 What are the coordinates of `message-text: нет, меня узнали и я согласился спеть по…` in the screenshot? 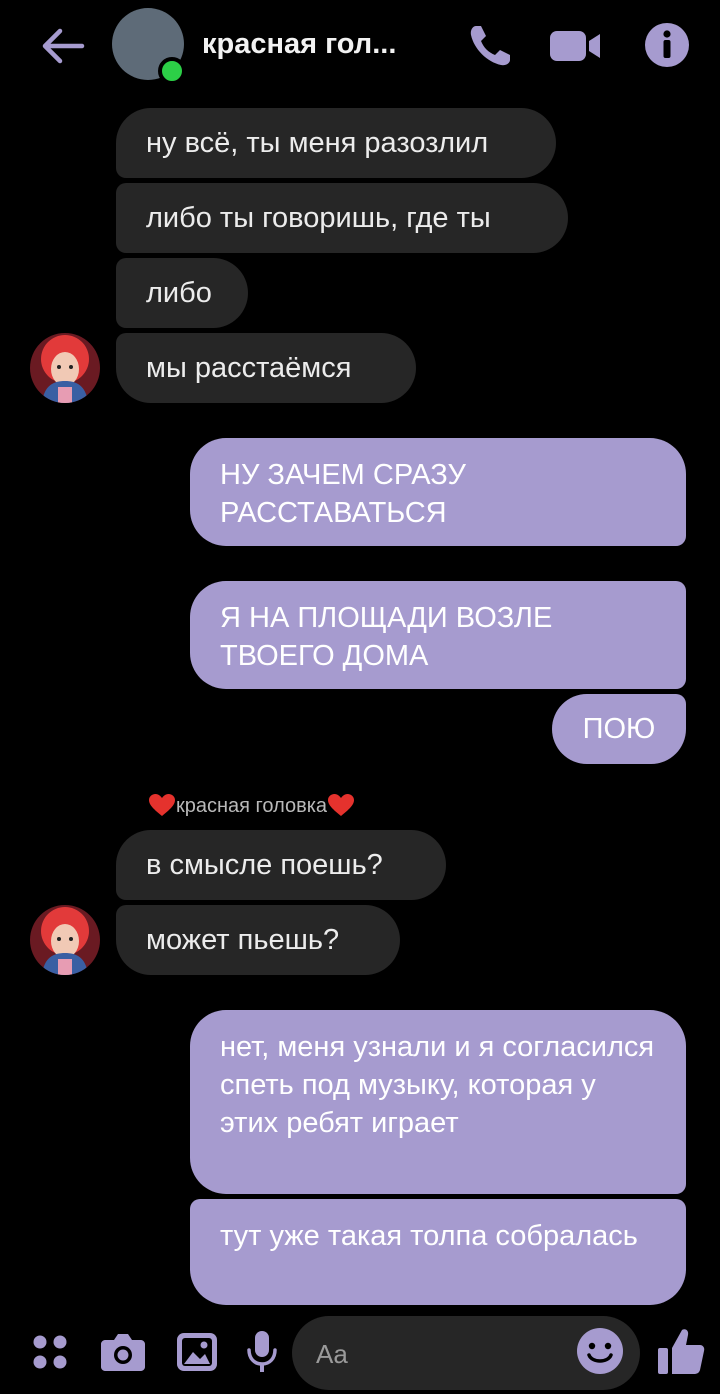 It's located at (437, 1085).